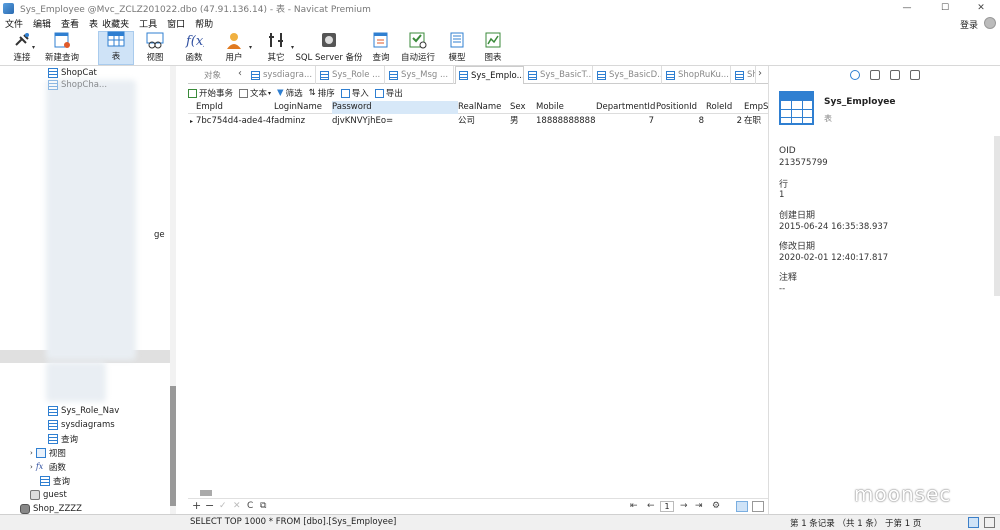 This screenshot has height=530, width=1000. Describe the element at coordinates (290, 93) in the screenshot. I see `filter-button: ▼ 筛选` at that location.